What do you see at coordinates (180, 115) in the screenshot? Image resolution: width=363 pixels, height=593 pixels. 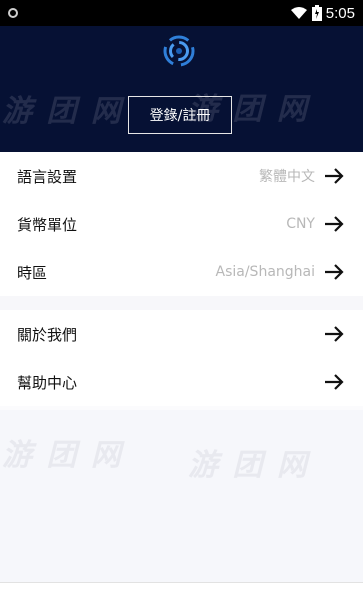 I see `login-register-button: 登錄/註冊` at bounding box center [180, 115].